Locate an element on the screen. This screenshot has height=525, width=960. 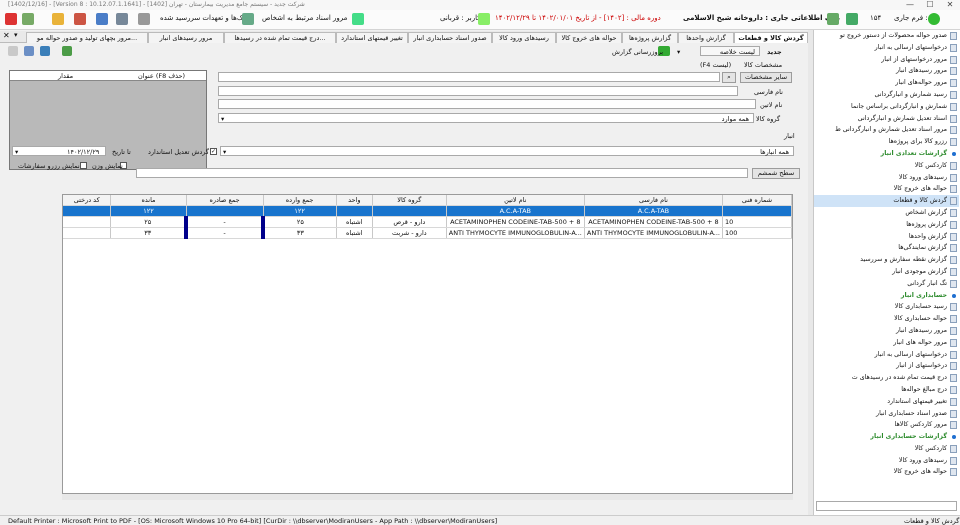
sidebar-item: حواله های خروج کالا is located at coordinates (886, 472).